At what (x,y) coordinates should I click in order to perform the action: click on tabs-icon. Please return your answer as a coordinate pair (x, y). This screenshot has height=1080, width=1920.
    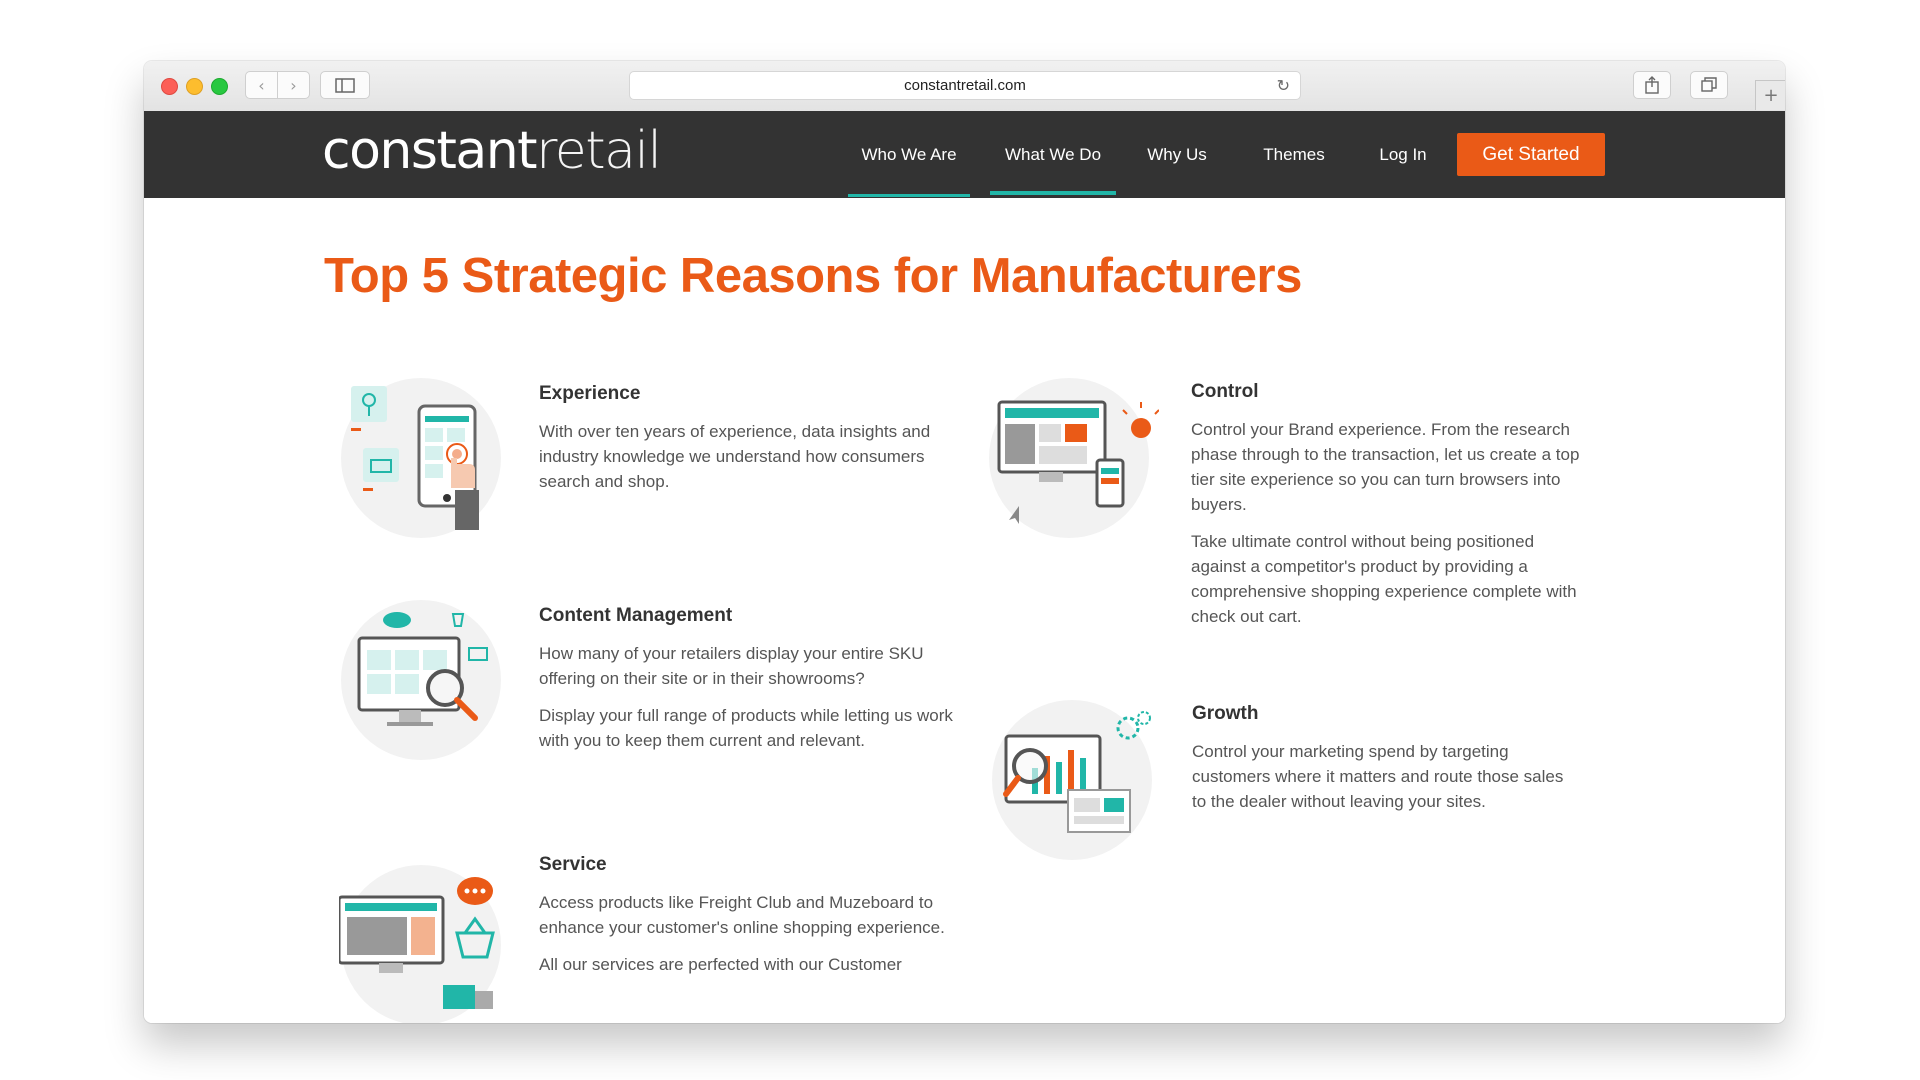
    Looking at the image, I should click on (1709, 84).